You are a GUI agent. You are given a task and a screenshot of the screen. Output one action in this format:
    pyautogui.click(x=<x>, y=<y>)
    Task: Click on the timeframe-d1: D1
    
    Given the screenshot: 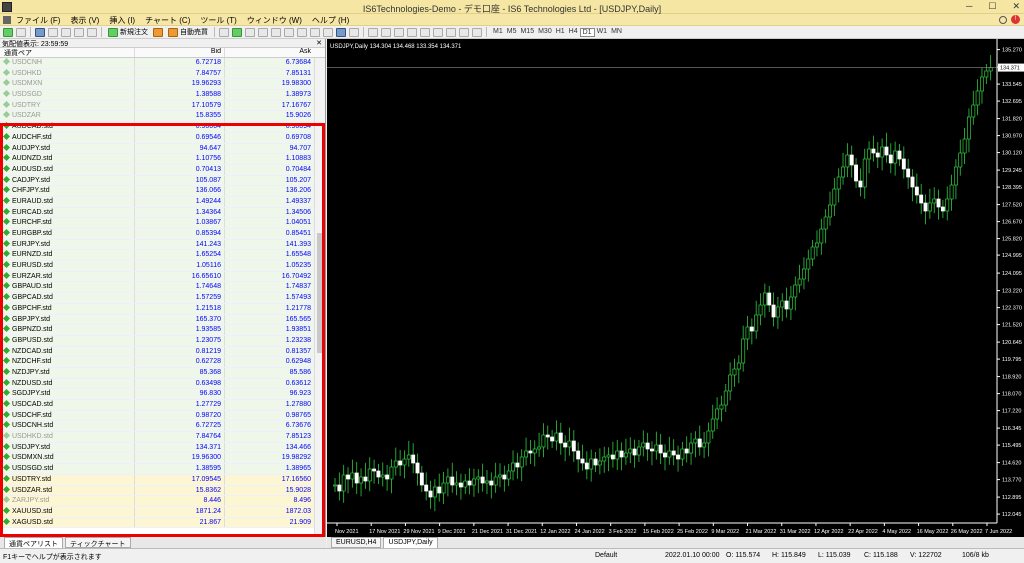 What is the action you would take?
    pyautogui.click(x=587, y=32)
    